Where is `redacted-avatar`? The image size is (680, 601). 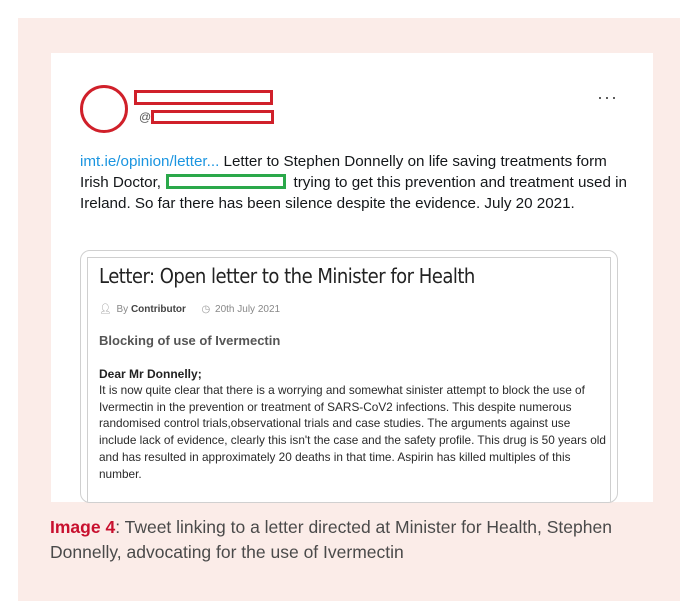
redacted-avatar is located at coordinates (104, 109).